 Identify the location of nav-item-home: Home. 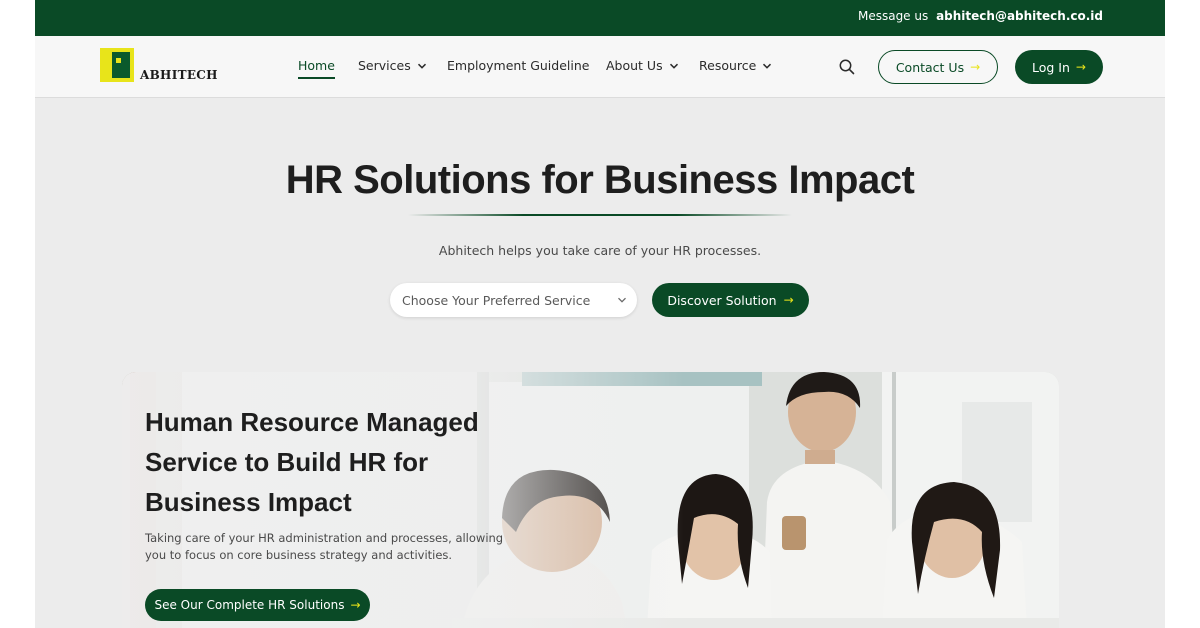
(316, 68).